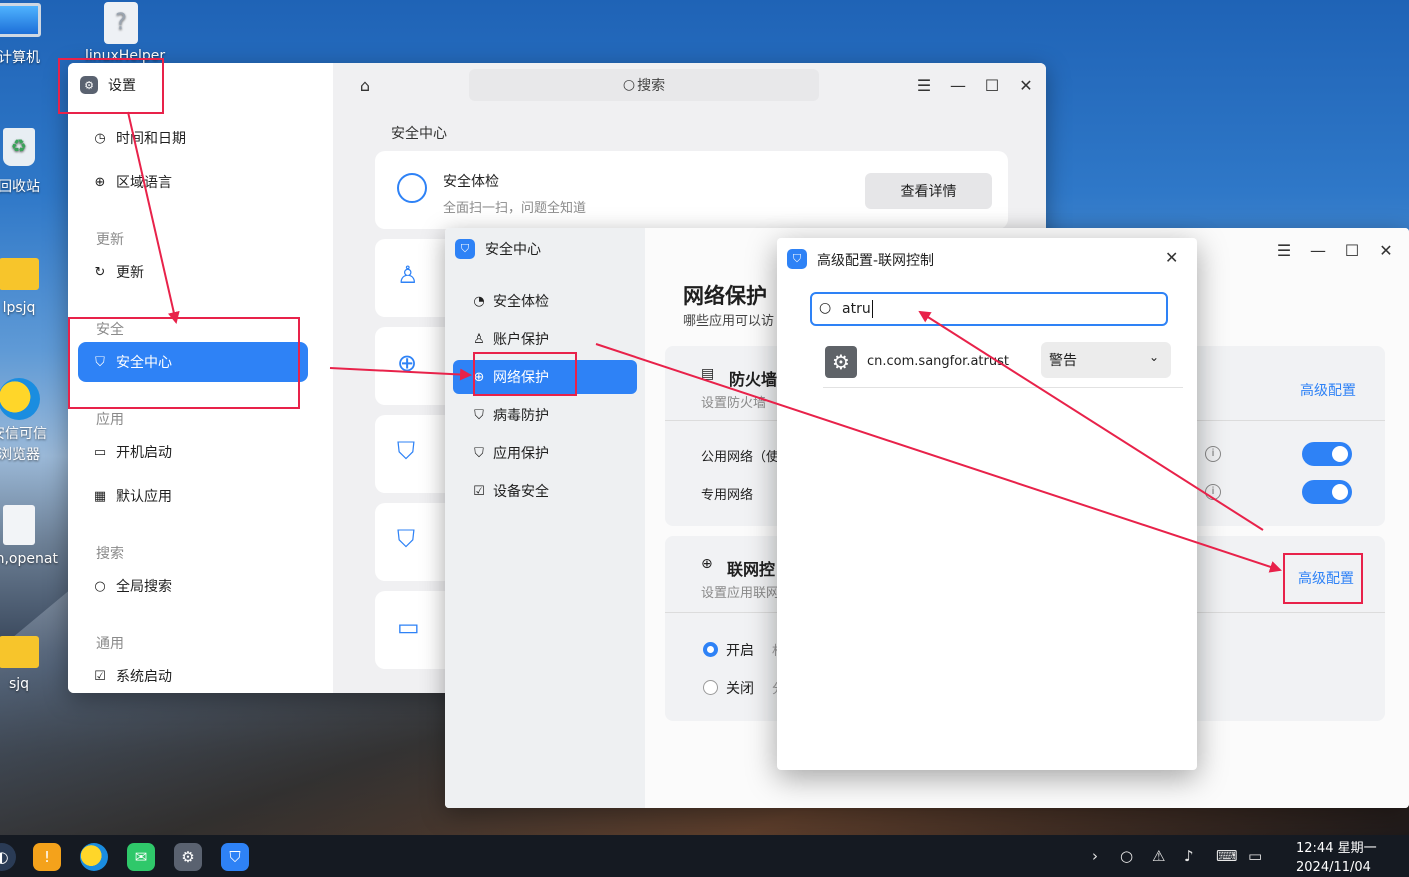 This screenshot has height=877, width=1409. Describe the element at coordinates (1091, 420) in the screenshot. I see `arrow-to-search-box` at that location.